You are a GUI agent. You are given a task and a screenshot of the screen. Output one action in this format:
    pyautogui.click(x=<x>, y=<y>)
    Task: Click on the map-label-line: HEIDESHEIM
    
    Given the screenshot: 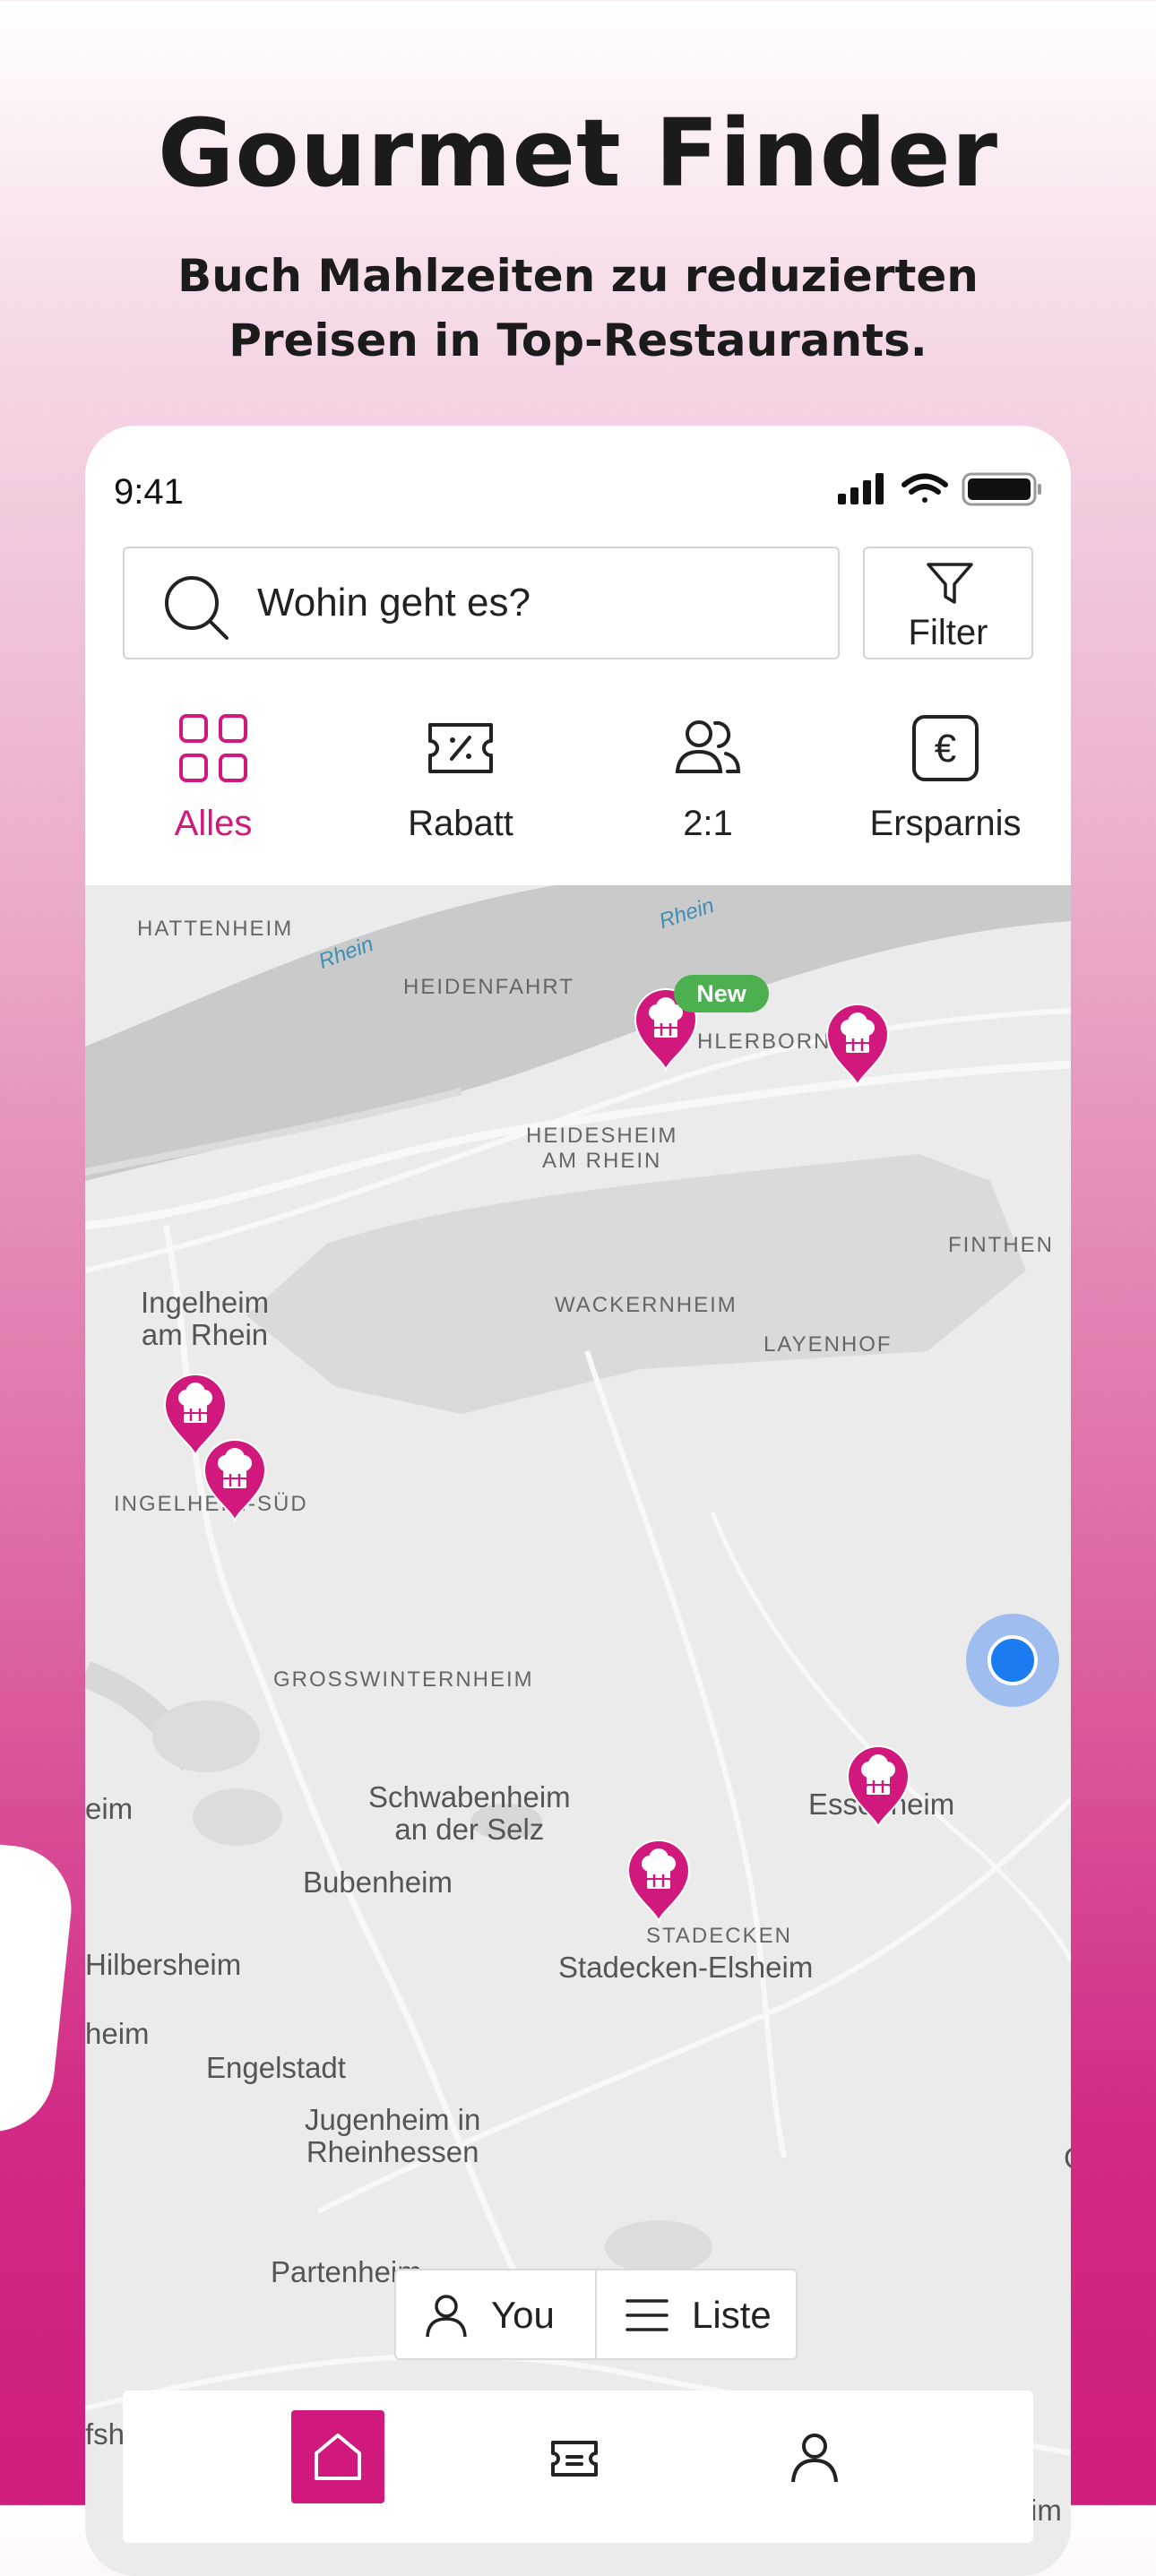 What is the action you would take?
    pyautogui.click(x=602, y=1136)
    